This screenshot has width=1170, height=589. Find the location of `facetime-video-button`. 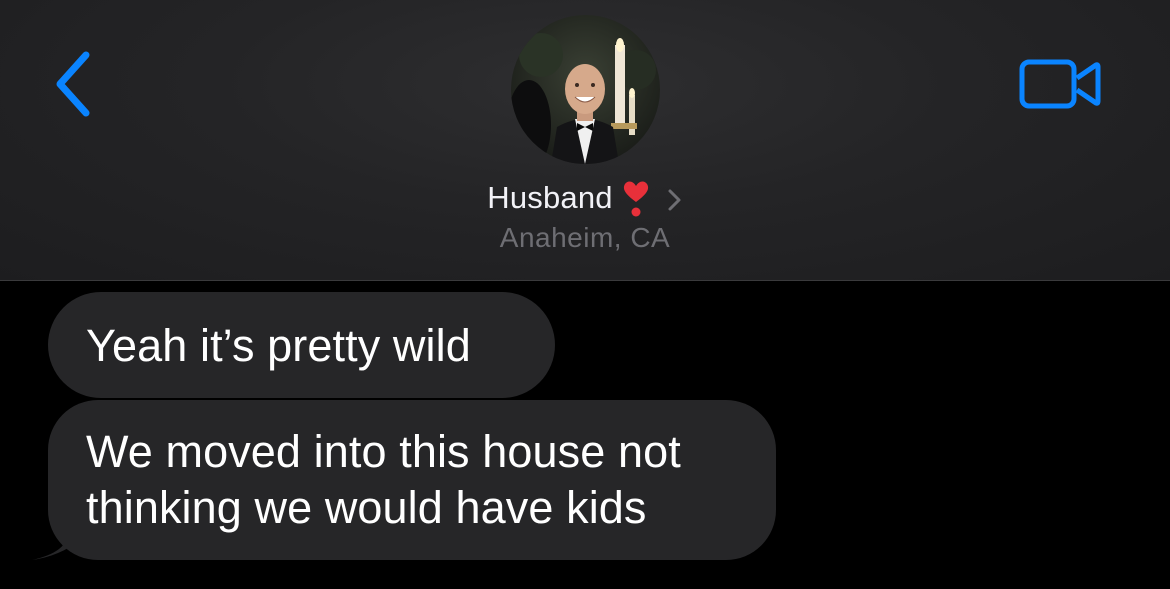

facetime-video-button is located at coordinates (1060, 84).